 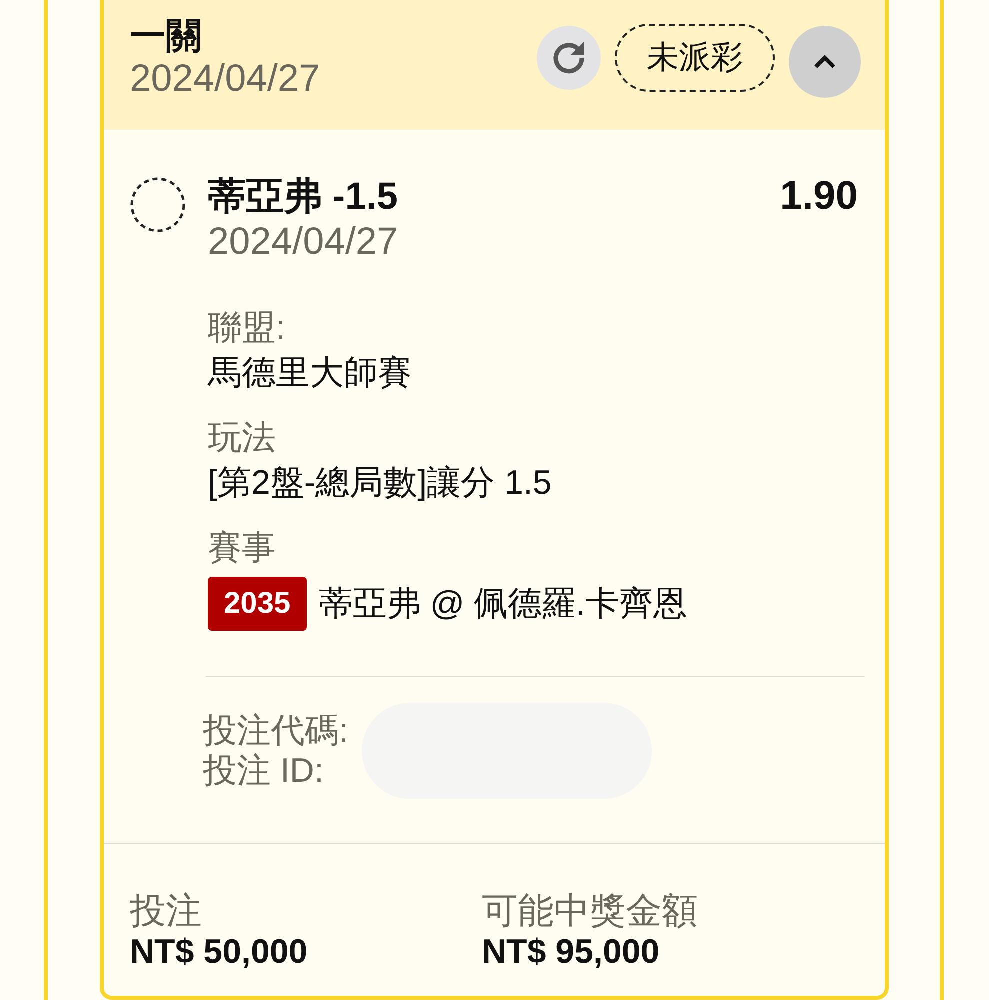 What do you see at coordinates (310, 373) in the screenshot?
I see `detail-value: 馬德里大師賽` at bounding box center [310, 373].